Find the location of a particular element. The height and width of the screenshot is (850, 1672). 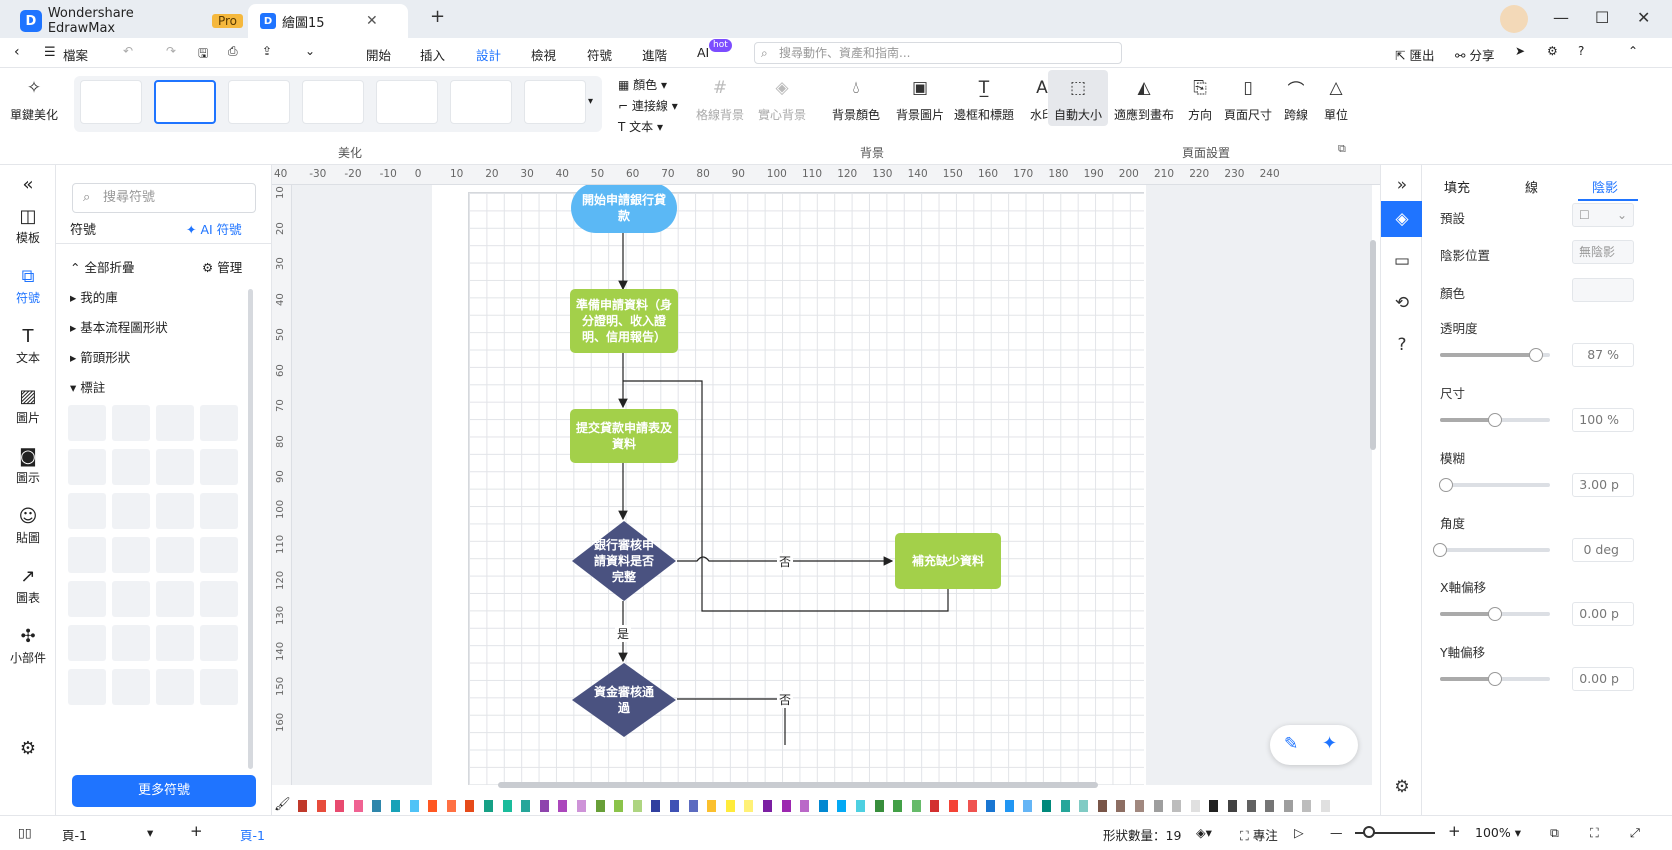

collapse-panel-icon: « is located at coordinates (28, 185).